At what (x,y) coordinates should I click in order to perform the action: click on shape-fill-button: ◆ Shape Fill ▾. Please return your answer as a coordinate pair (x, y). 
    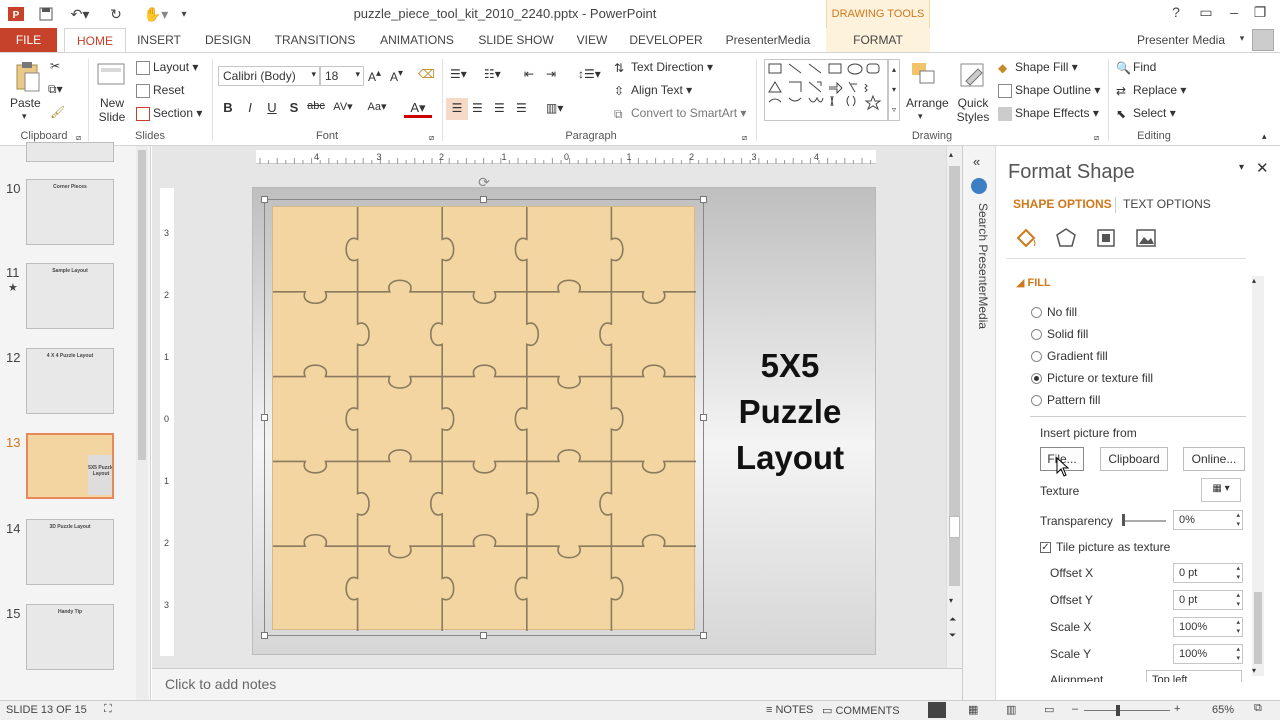
    Looking at the image, I should click on (1038, 67).